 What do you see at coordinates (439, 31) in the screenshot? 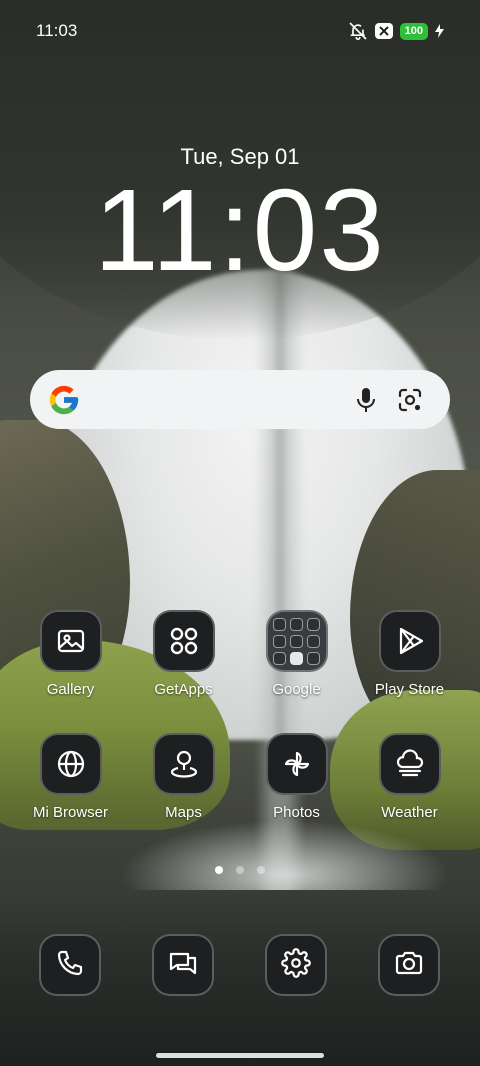
I see `charging-icon` at bounding box center [439, 31].